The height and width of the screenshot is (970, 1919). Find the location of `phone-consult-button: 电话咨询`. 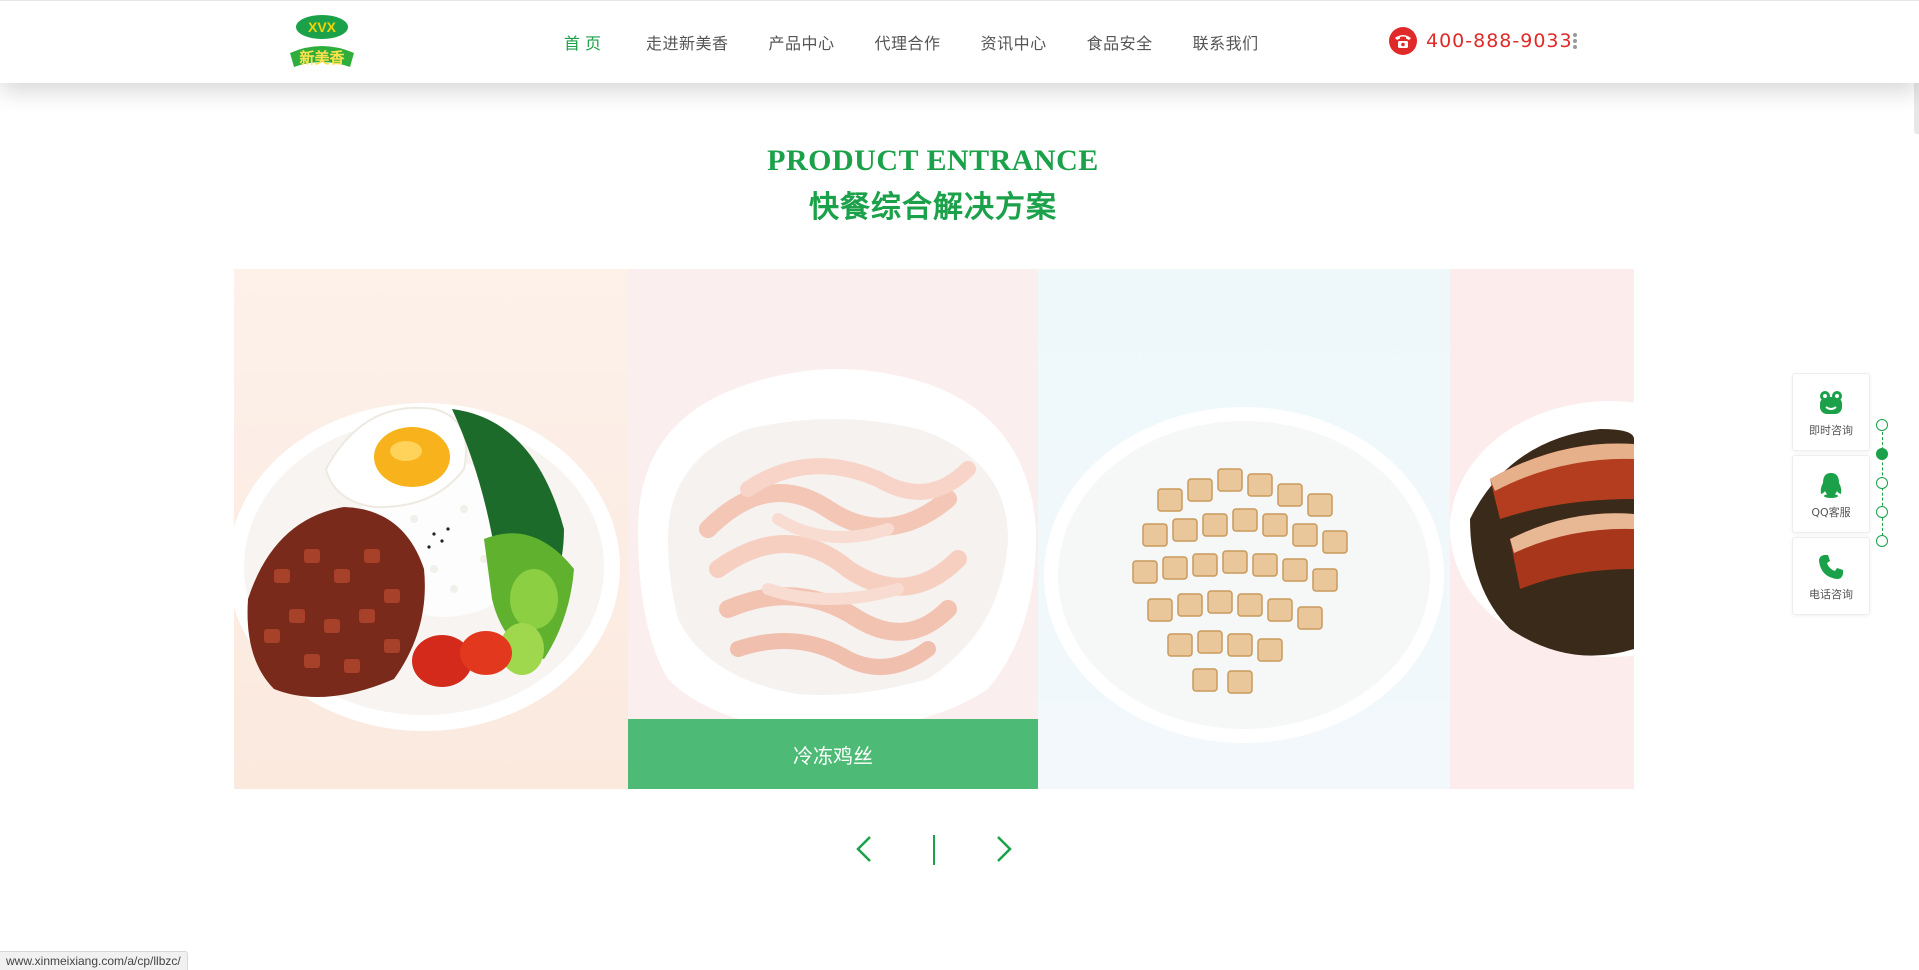

phone-consult-button: 电话咨询 is located at coordinates (1831, 576).